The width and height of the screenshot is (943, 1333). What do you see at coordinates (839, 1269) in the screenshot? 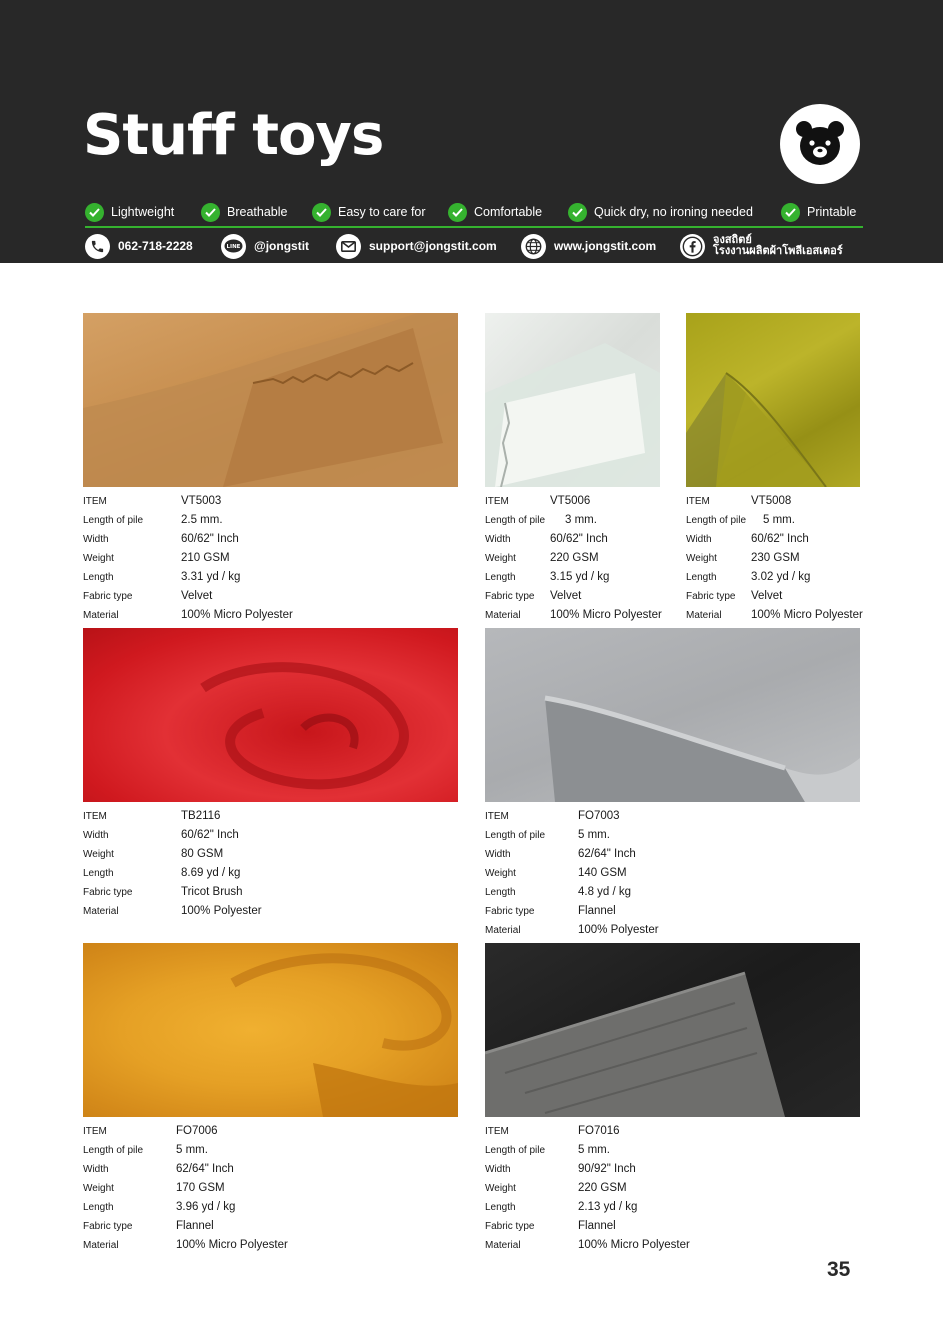
I see `page-number: 35` at bounding box center [839, 1269].